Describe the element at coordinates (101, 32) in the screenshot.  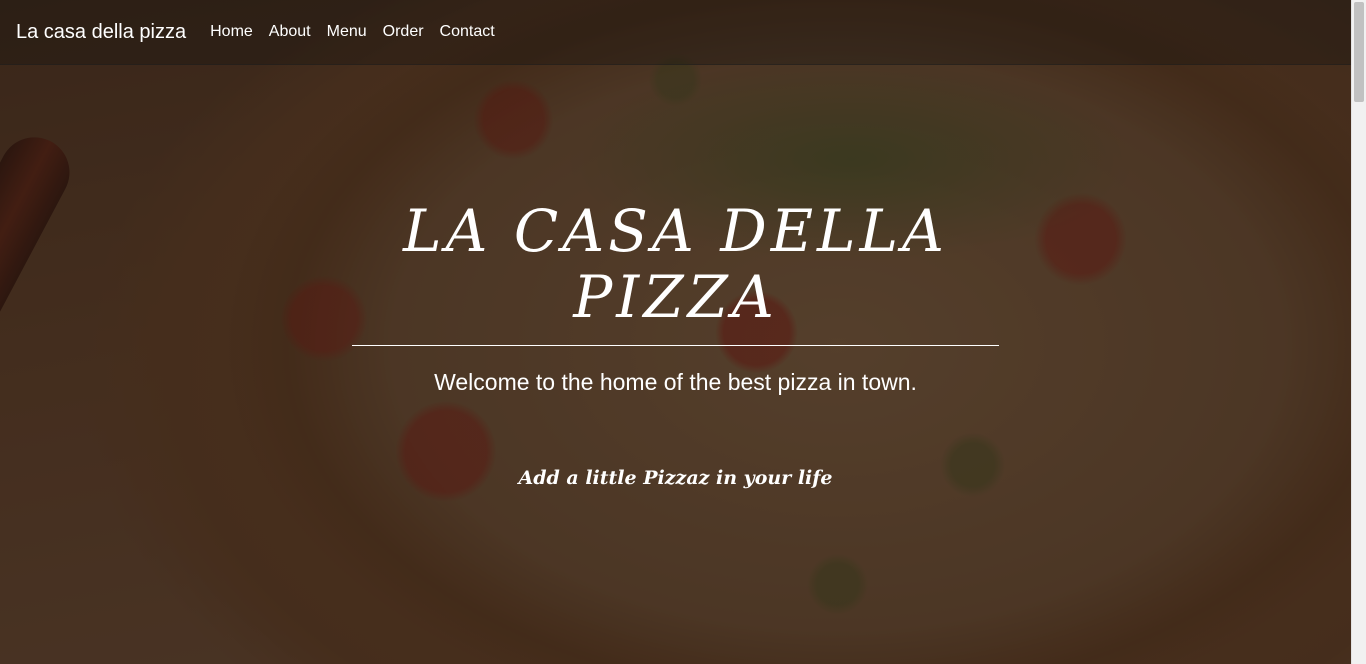
I see `navbar-brand: La casa della pizza` at that location.